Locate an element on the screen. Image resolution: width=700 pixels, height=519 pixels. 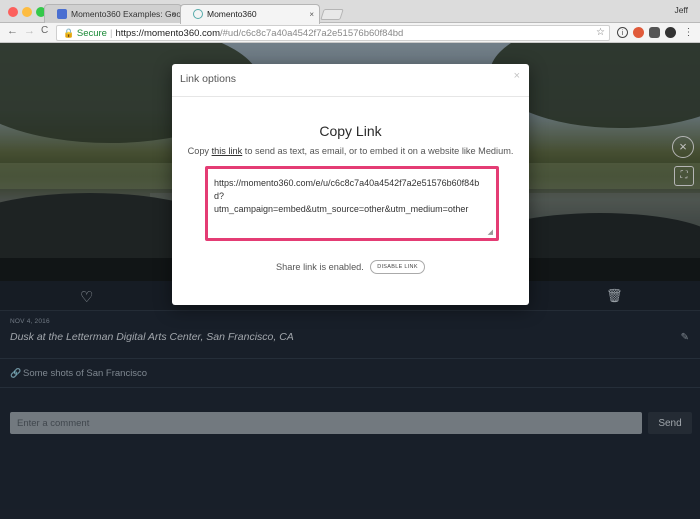
tab-momento360-examples: Momento360 Examples: Goog × is located at coordinates (113, 14).